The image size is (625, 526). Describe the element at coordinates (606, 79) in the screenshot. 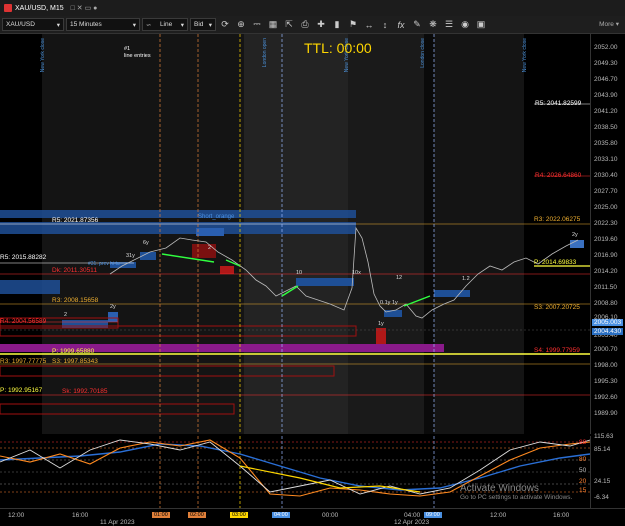

I see `price-tick: 2046.70` at that location.